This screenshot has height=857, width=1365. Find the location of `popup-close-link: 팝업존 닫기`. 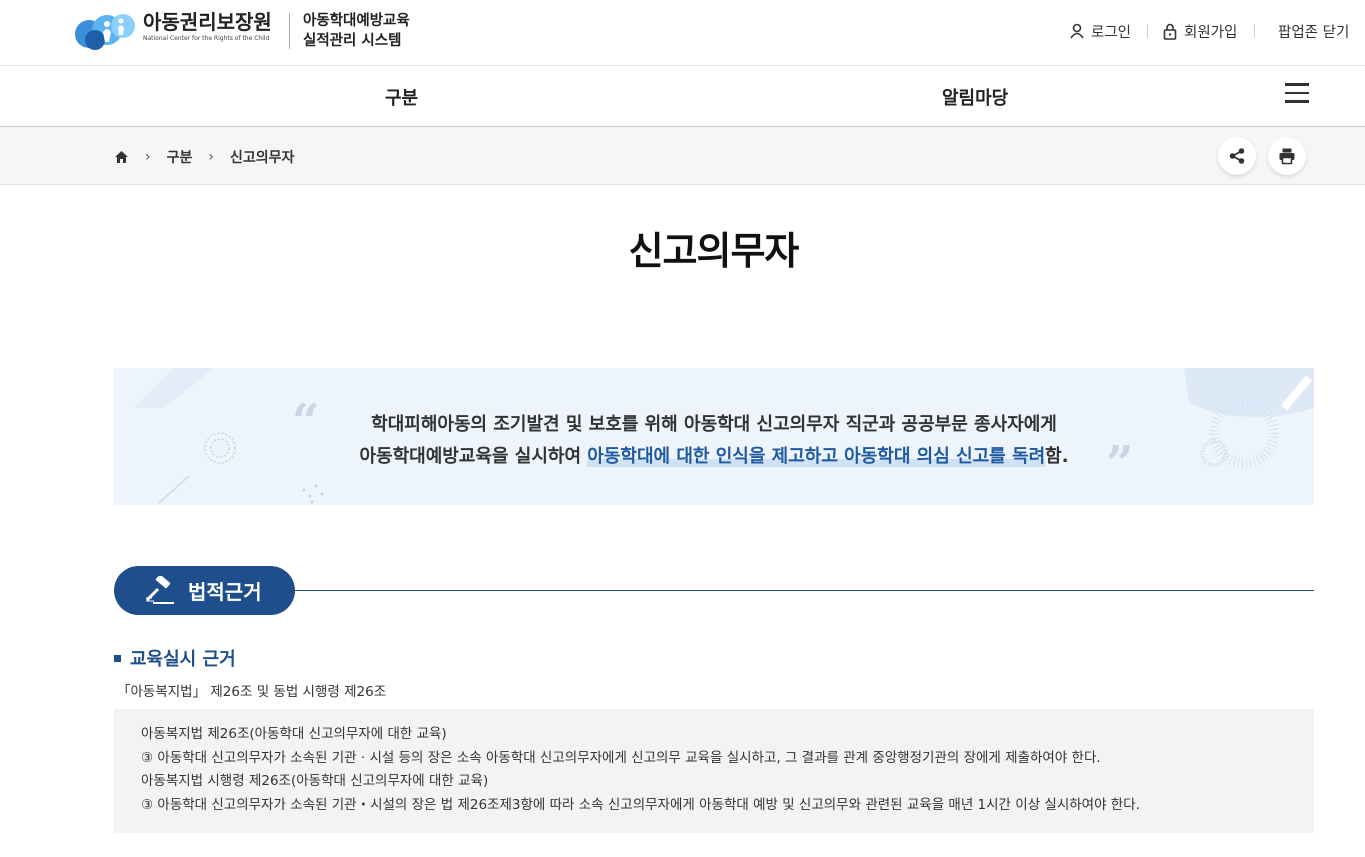

popup-close-link: 팝업존 닫기 is located at coordinates (1313, 31).